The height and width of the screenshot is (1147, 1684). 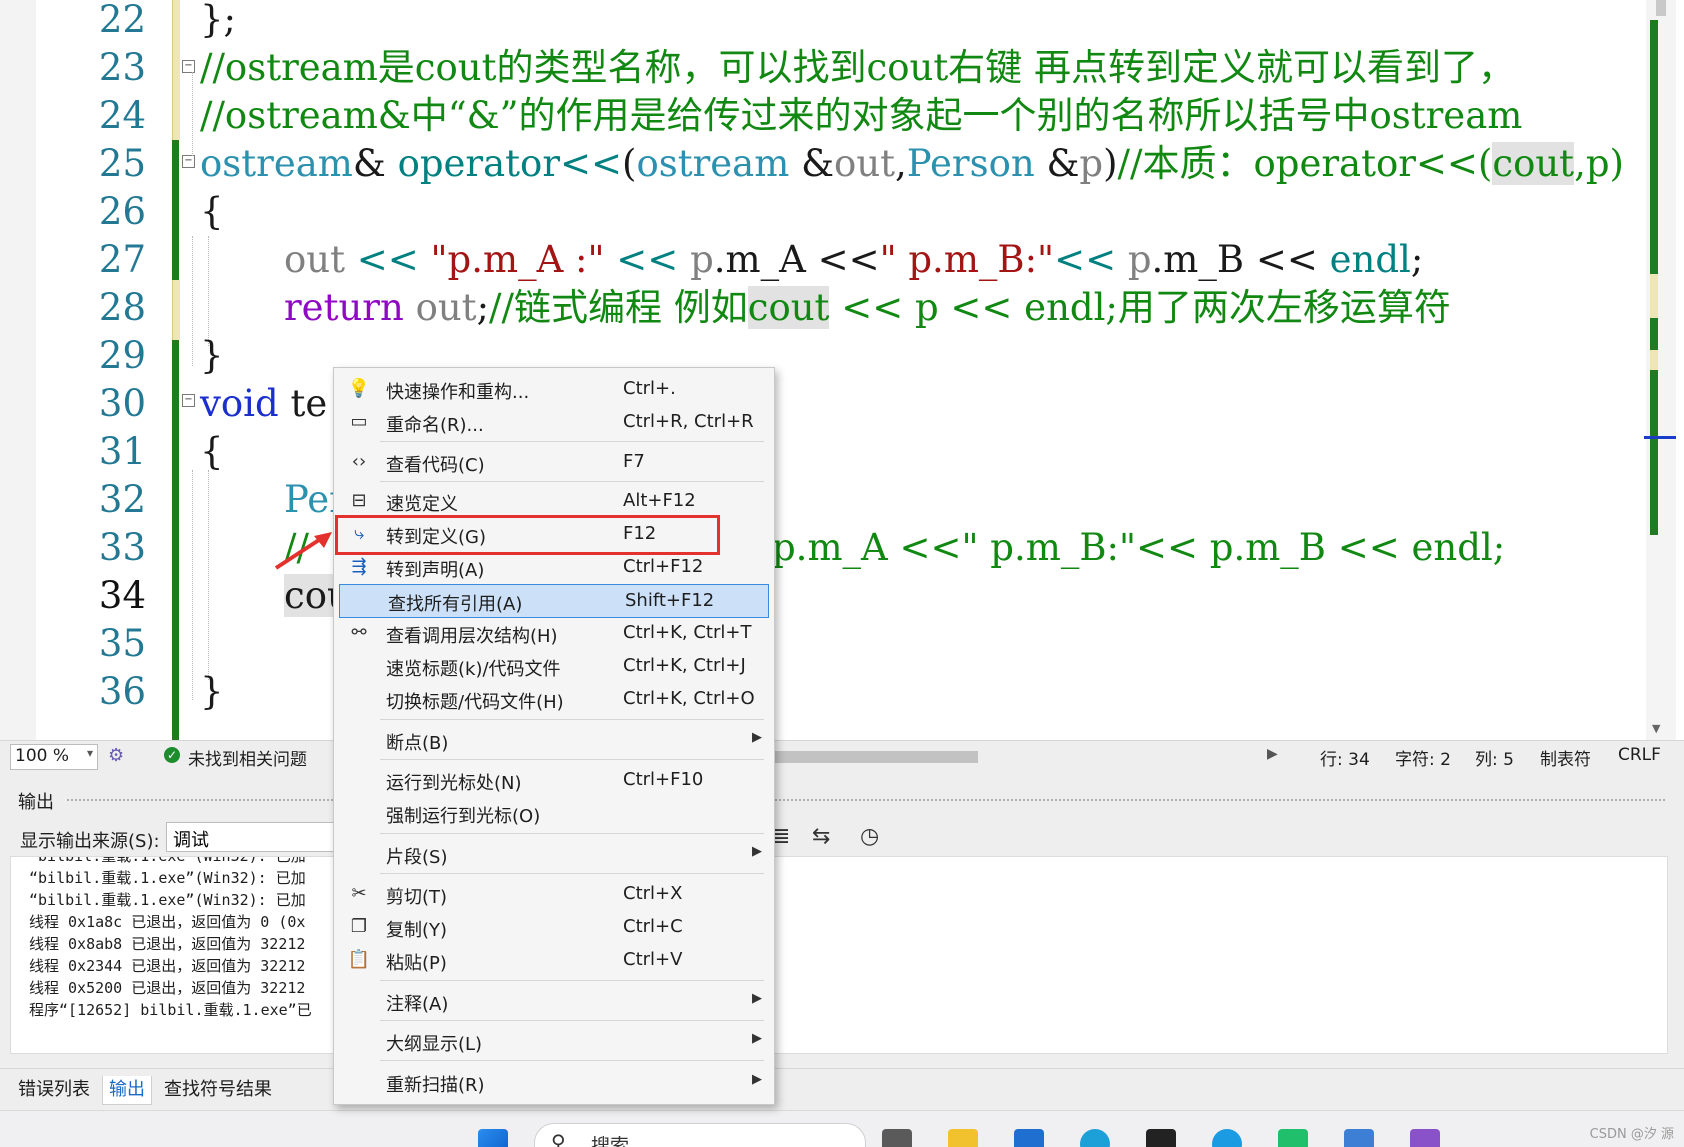 I want to click on browser-icon, so click(x=1227, y=1138).